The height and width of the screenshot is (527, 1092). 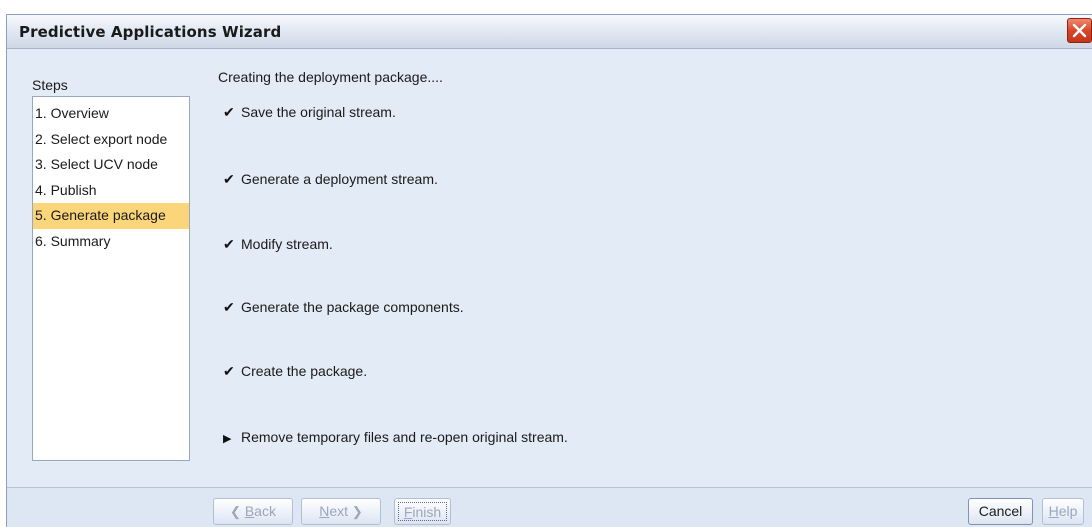 I want to click on finish-button: Finish, so click(x=422, y=511).